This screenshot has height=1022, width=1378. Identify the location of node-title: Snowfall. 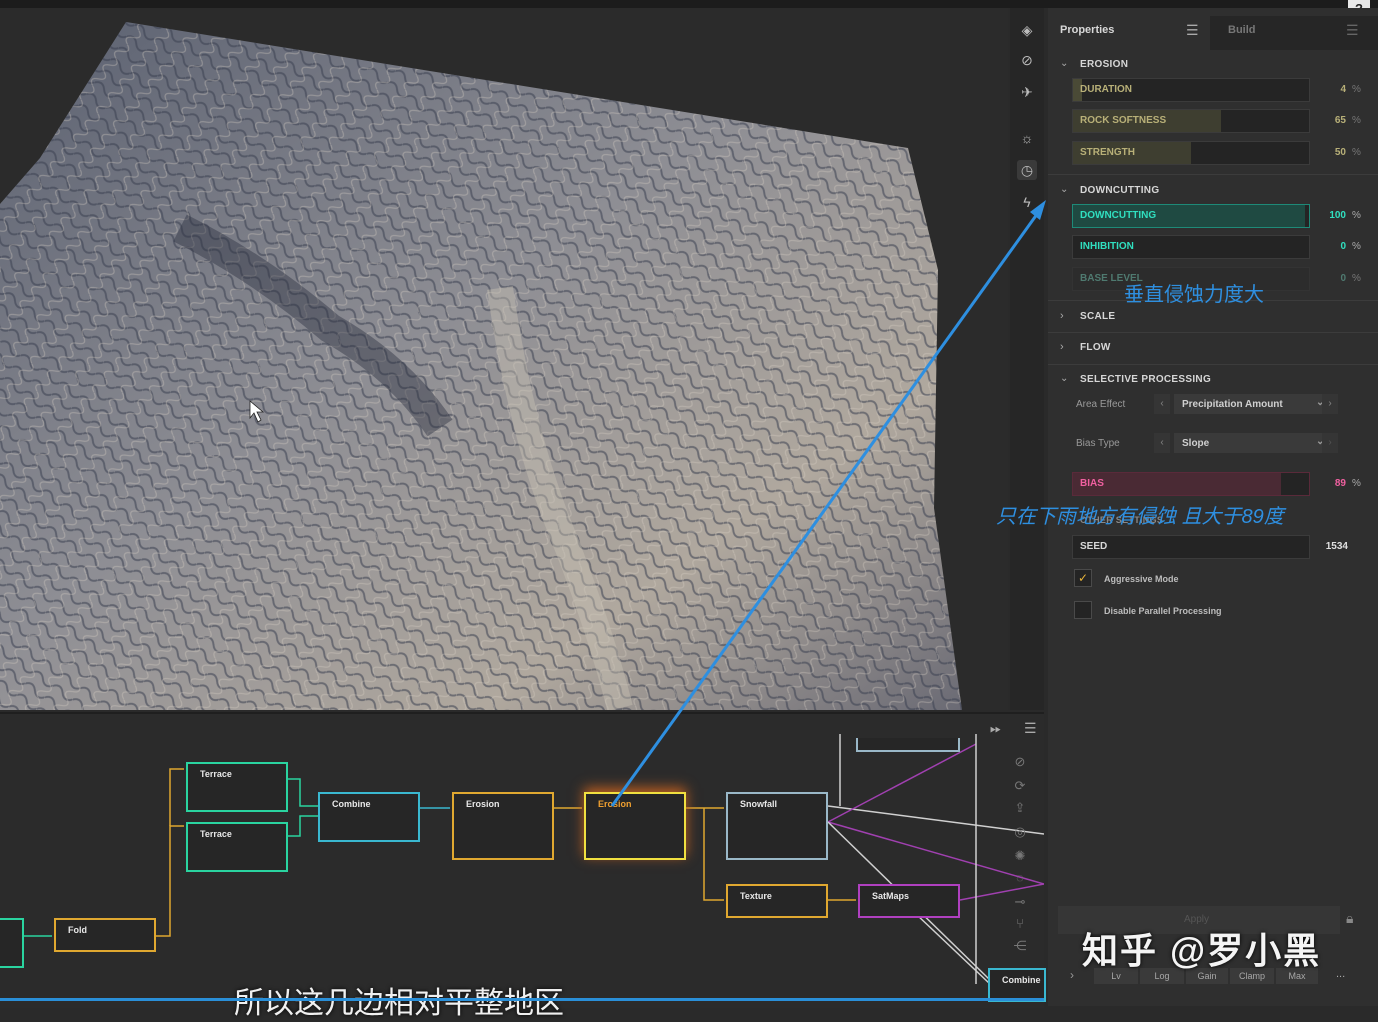
(759, 804).